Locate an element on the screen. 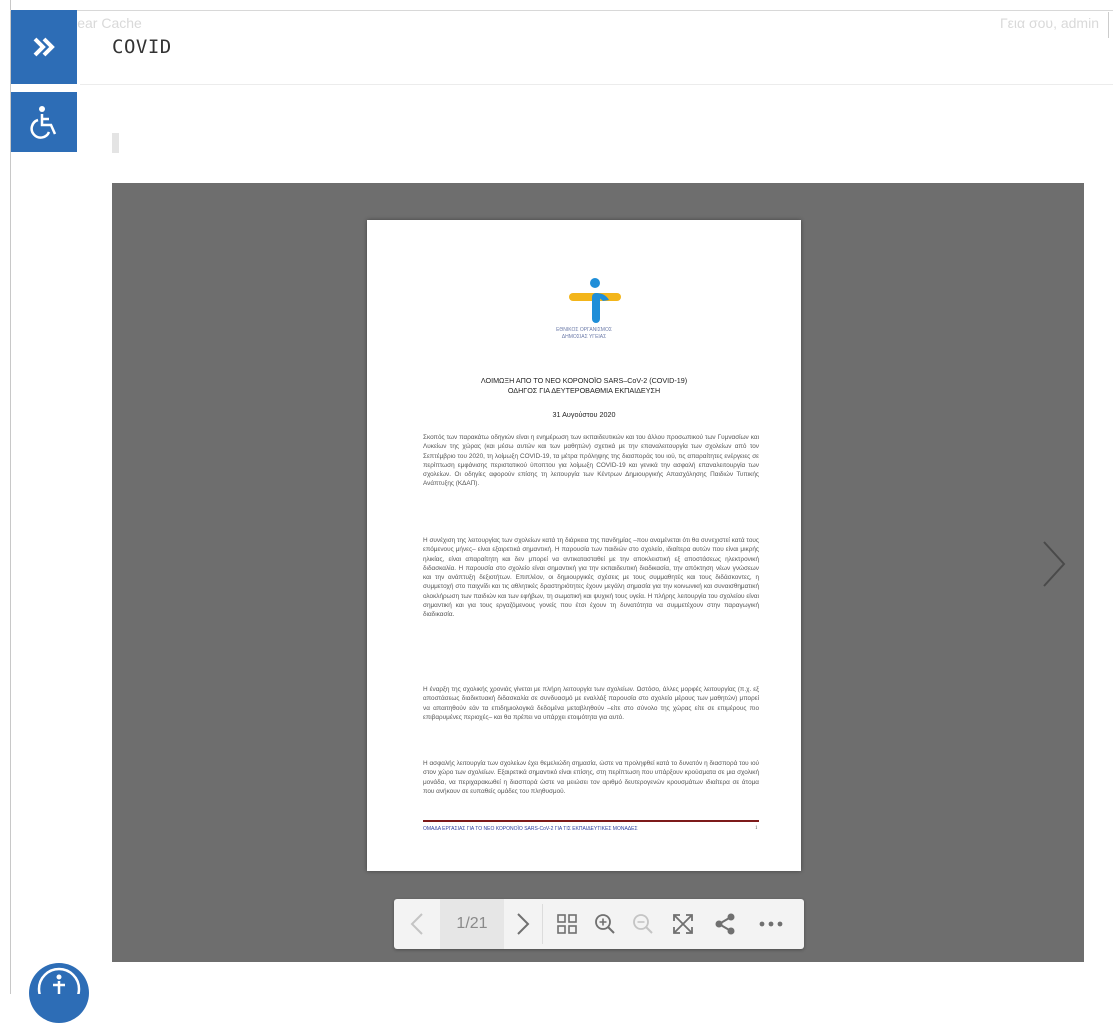 The image size is (1113, 1023). share-icon is located at coordinates (725, 924).